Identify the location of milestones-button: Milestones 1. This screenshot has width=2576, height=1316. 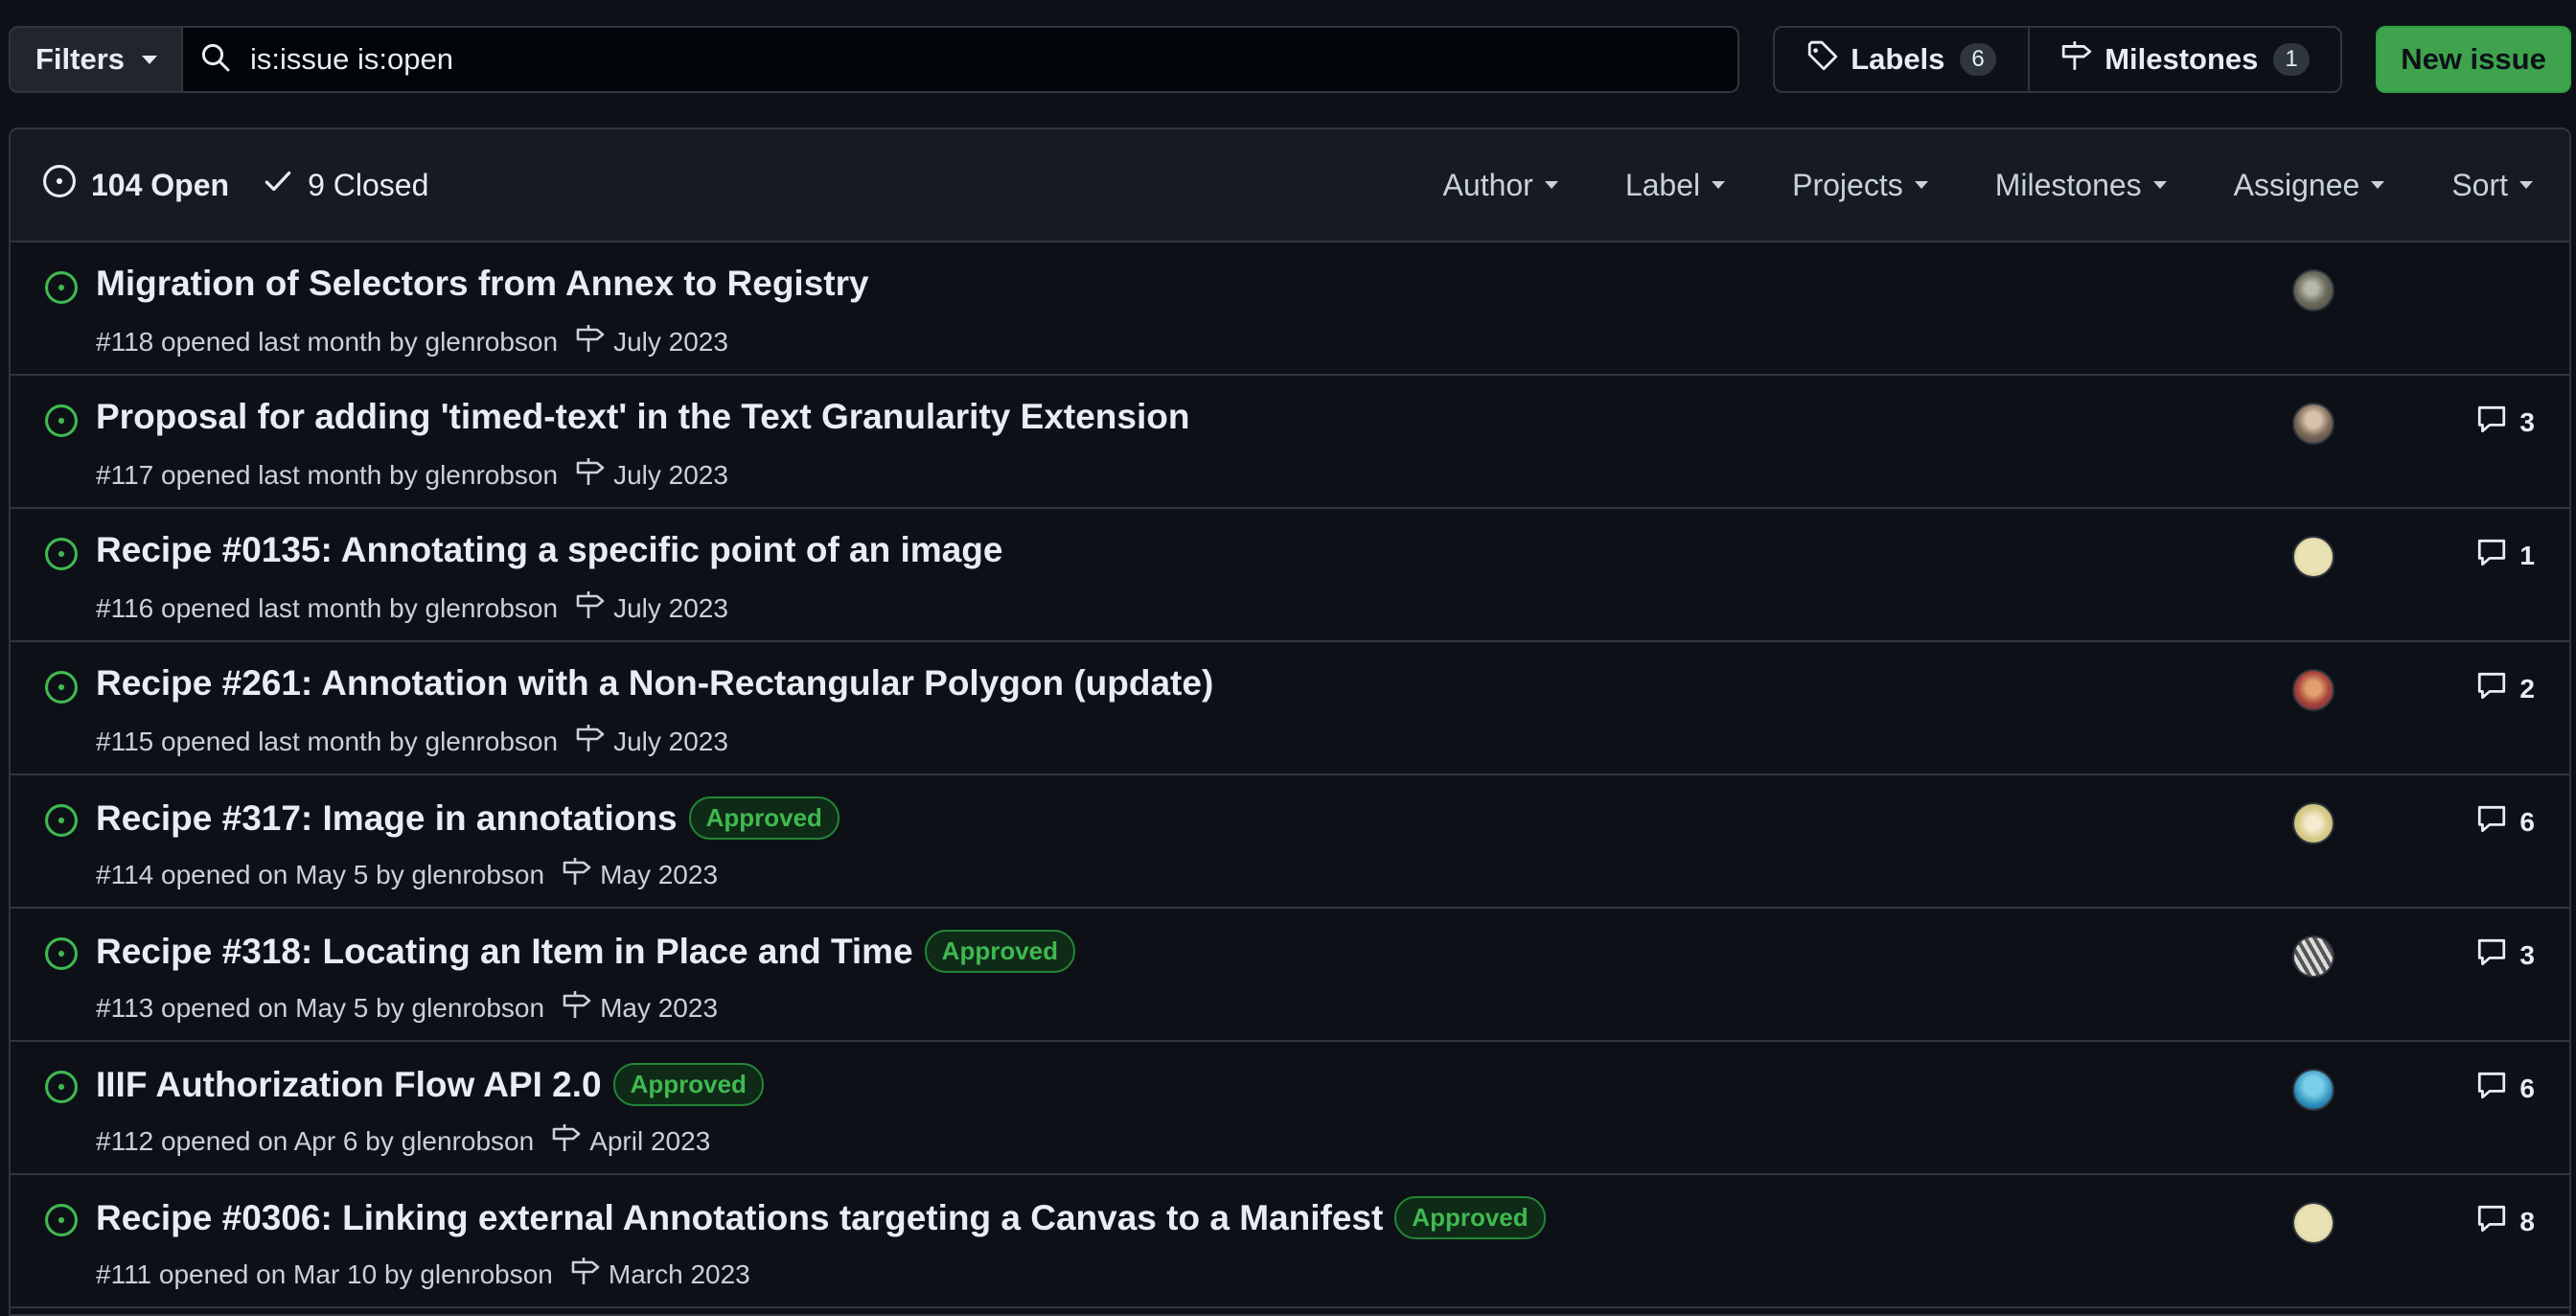
(2185, 59).